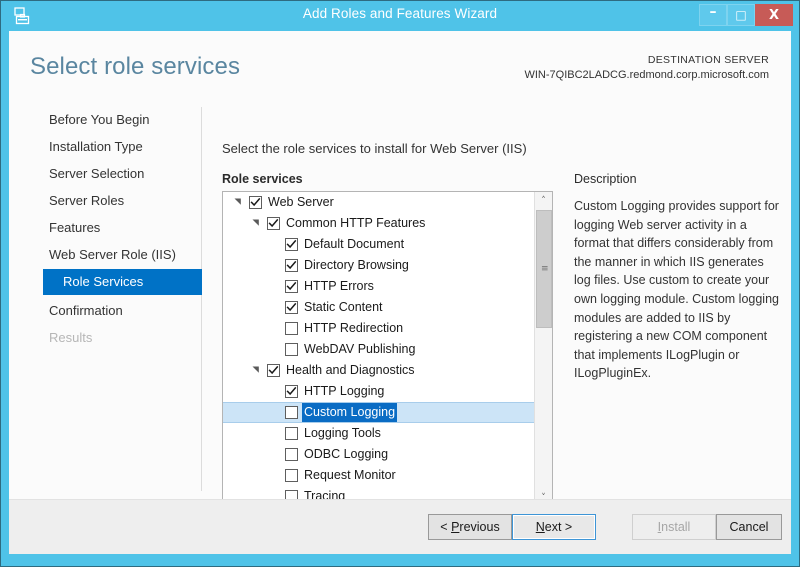 Image resolution: width=800 pixels, height=567 pixels. Describe the element at coordinates (350, 370) in the screenshot. I see `tree-item-label: Health and Diagnostics` at that location.